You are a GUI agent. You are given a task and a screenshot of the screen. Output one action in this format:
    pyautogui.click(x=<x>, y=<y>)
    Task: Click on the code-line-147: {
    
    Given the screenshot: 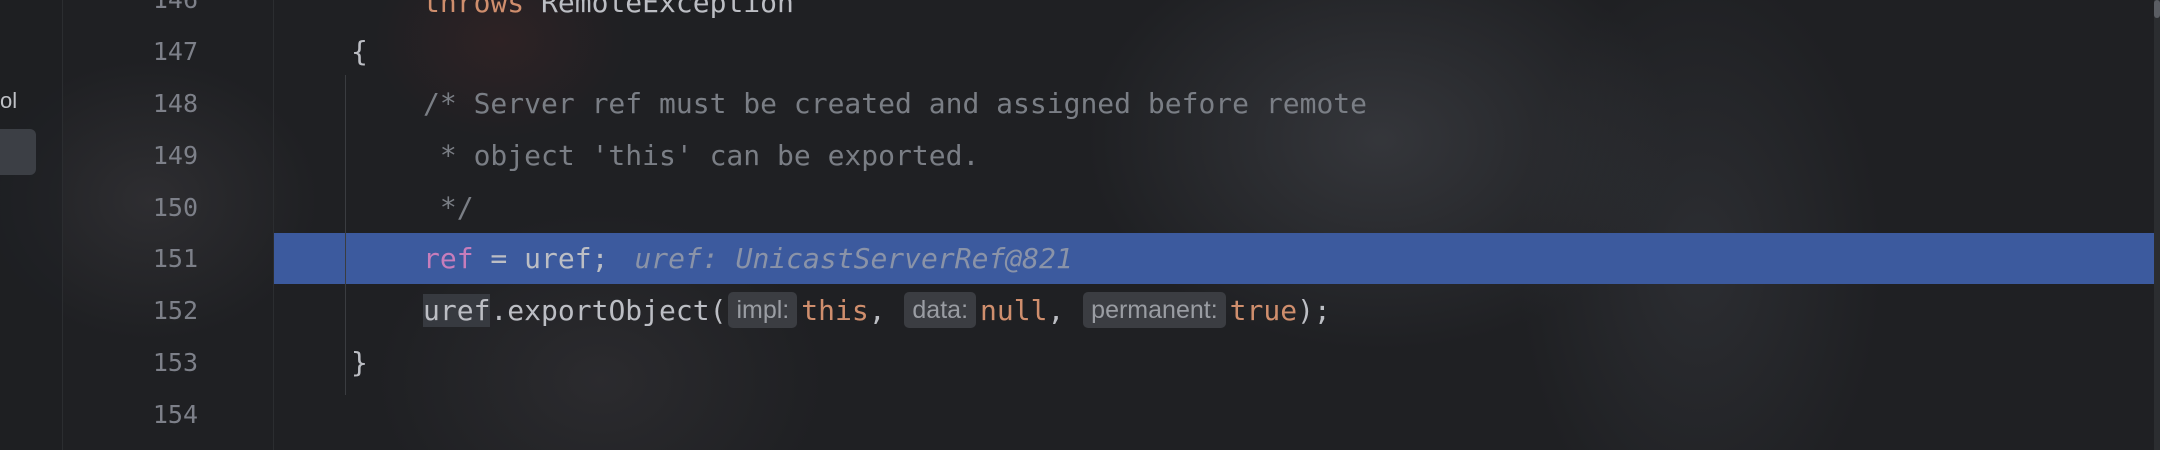 What is the action you would take?
    pyautogui.click(x=359, y=52)
    